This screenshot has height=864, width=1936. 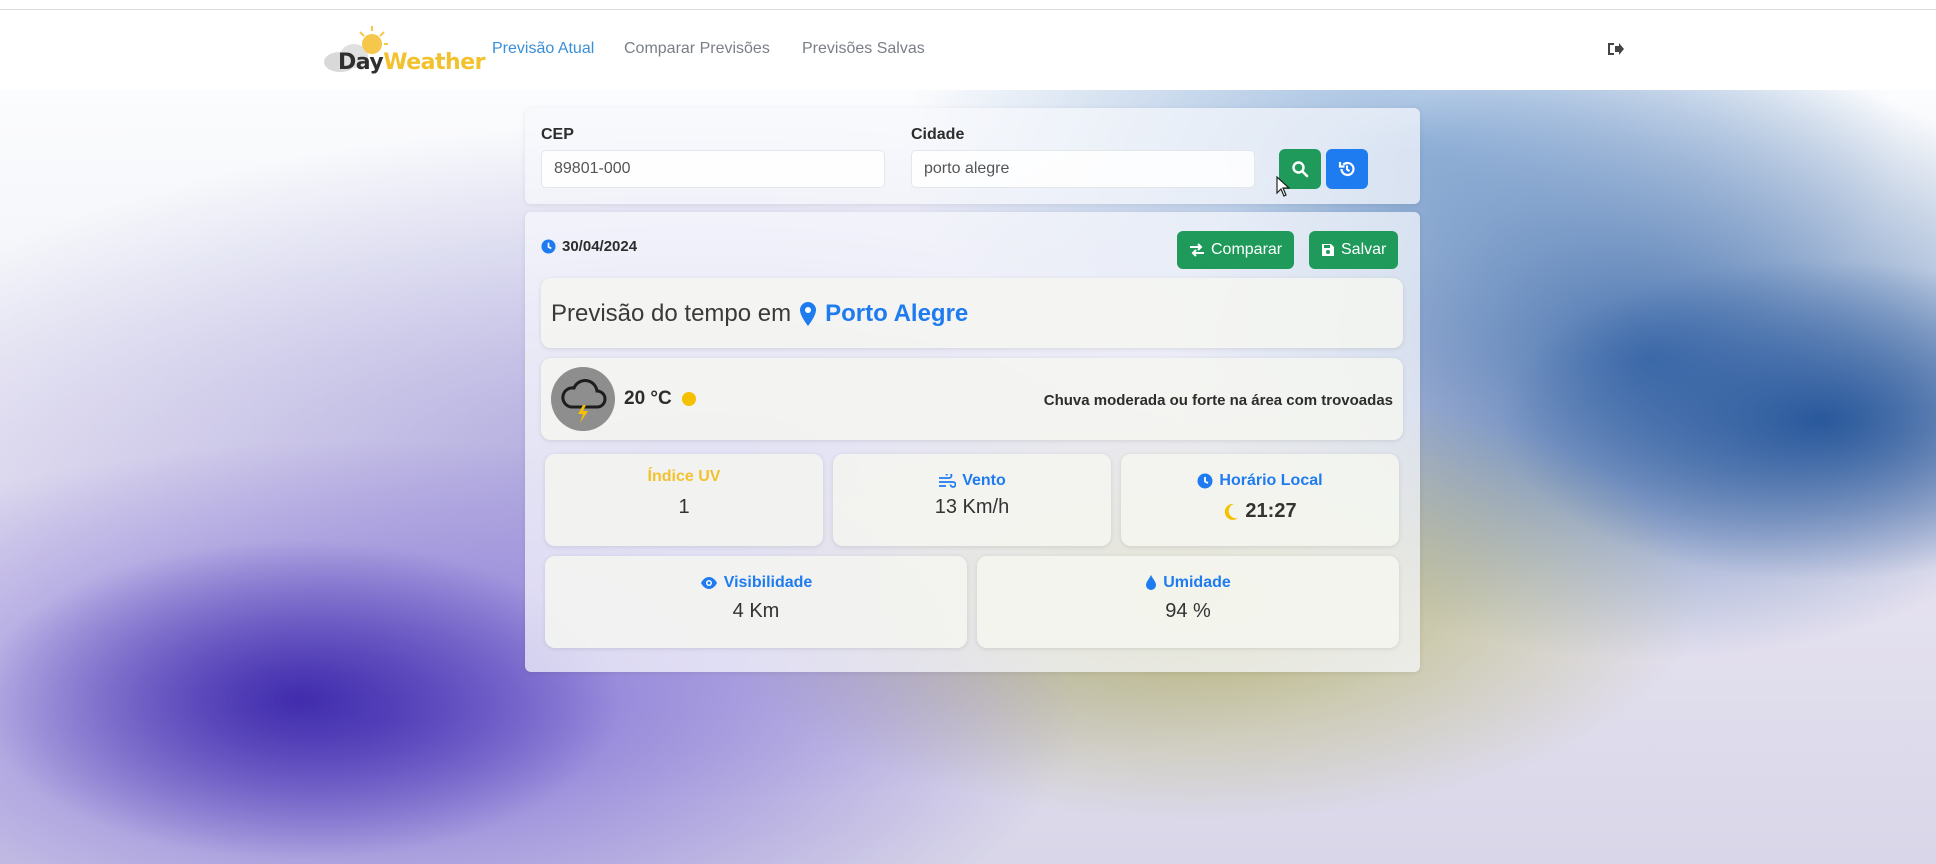 I want to click on forecast-date: 30/04/2024, so click(x=589, y=246).